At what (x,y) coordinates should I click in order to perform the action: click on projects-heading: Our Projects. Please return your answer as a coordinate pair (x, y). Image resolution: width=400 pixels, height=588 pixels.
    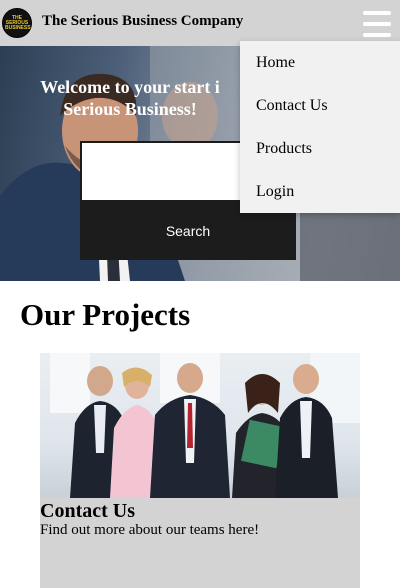
    Looking at the image, I should click on (105, 314).